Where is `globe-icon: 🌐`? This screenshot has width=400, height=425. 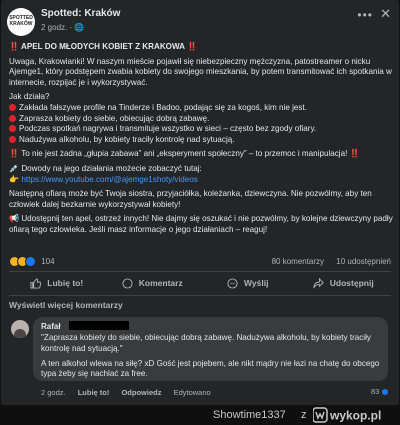
globe-icon: 🌐 is located at coordinates (79, 27).